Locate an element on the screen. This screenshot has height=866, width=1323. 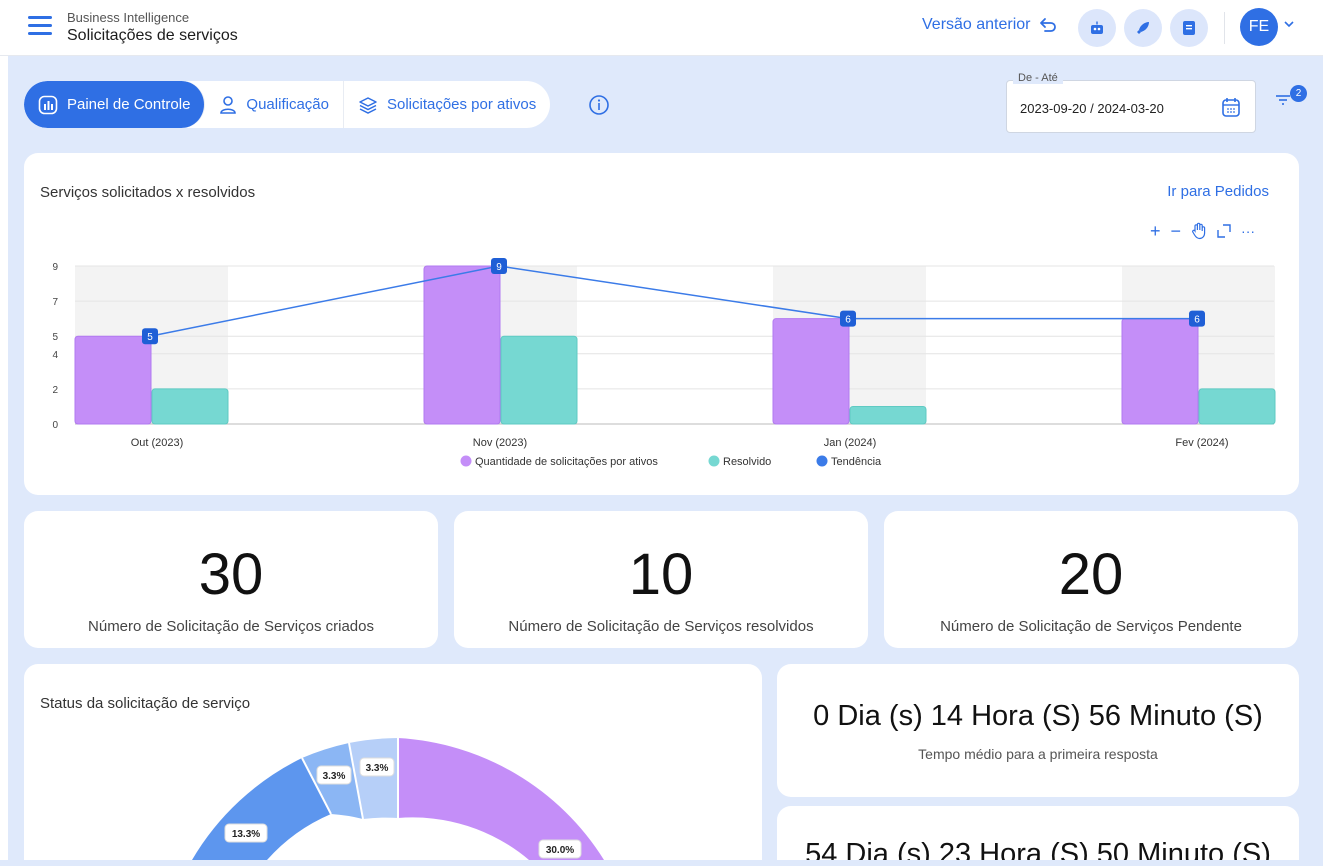
stat-value: 20 is located at coordinates (1091, 574).